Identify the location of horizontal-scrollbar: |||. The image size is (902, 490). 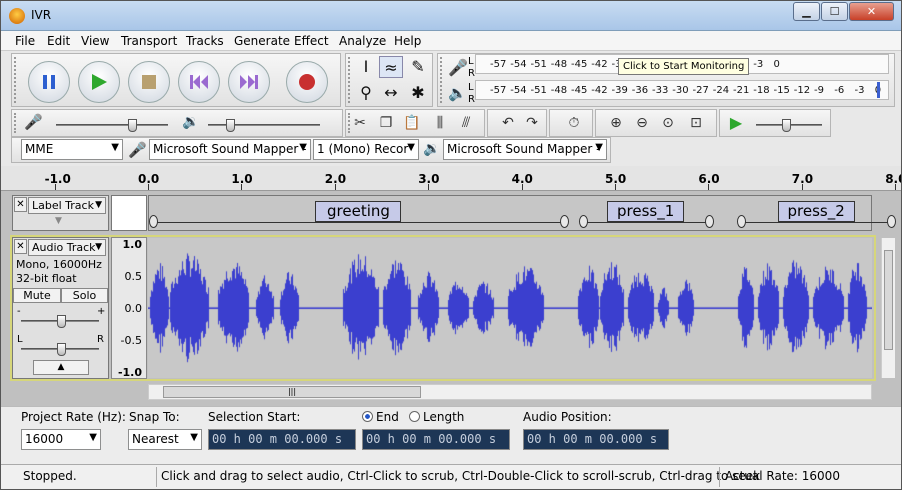
(510, 392).